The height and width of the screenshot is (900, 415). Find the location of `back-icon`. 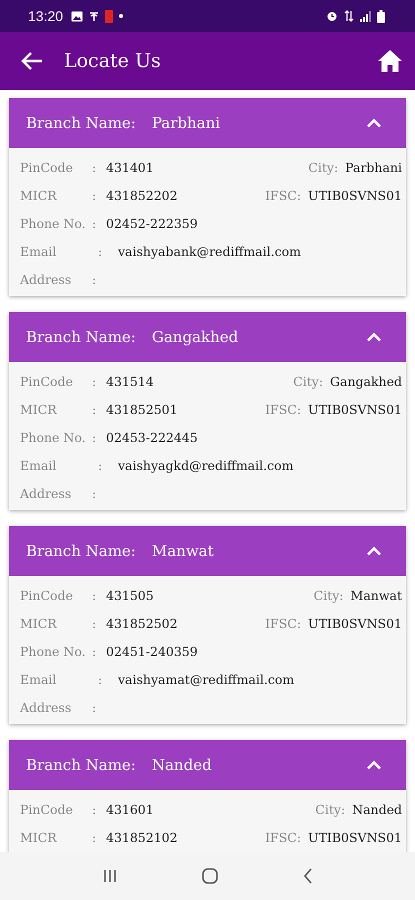

back-icon is located at coordinates (32, 61).